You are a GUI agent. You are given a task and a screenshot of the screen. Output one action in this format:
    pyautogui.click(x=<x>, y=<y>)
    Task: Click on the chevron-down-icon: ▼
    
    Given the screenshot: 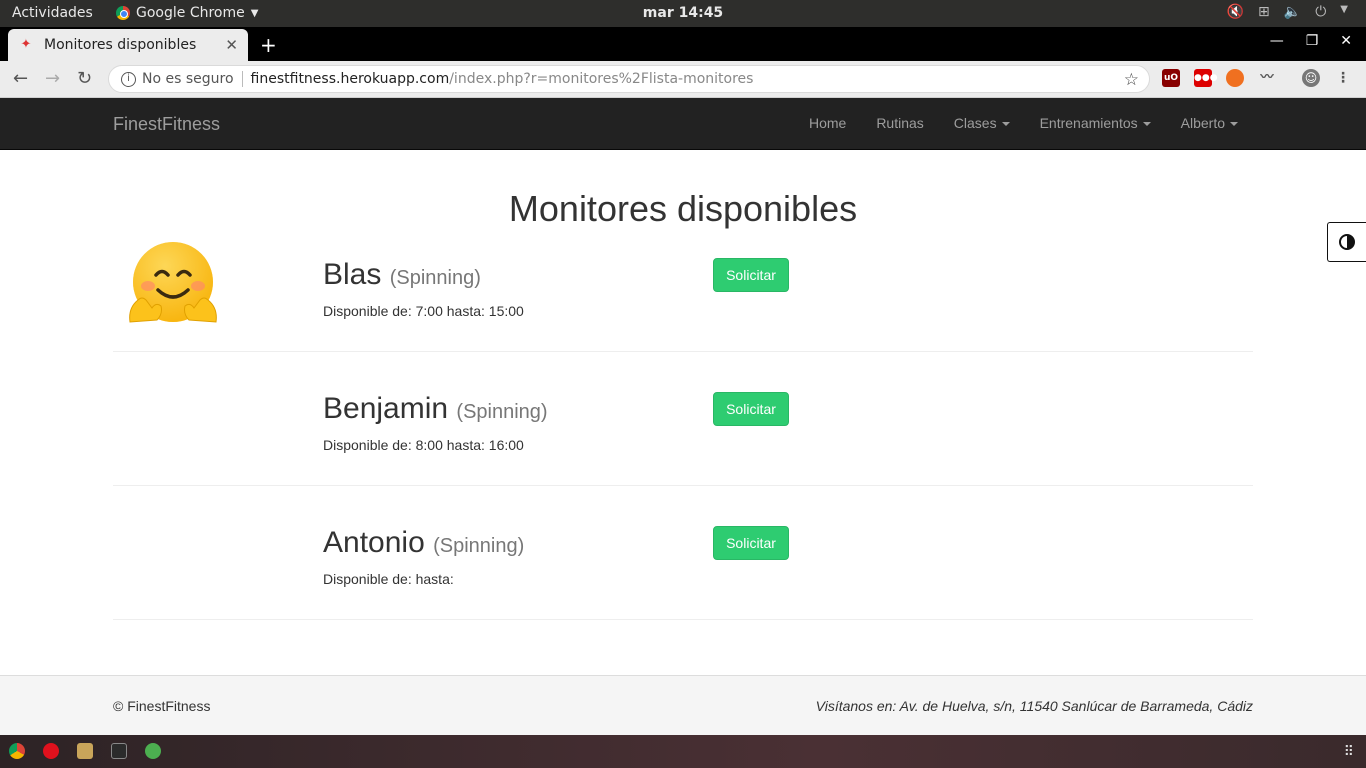 What is the action you would take?
    pyautogui.click(x=1344, y=12)
    